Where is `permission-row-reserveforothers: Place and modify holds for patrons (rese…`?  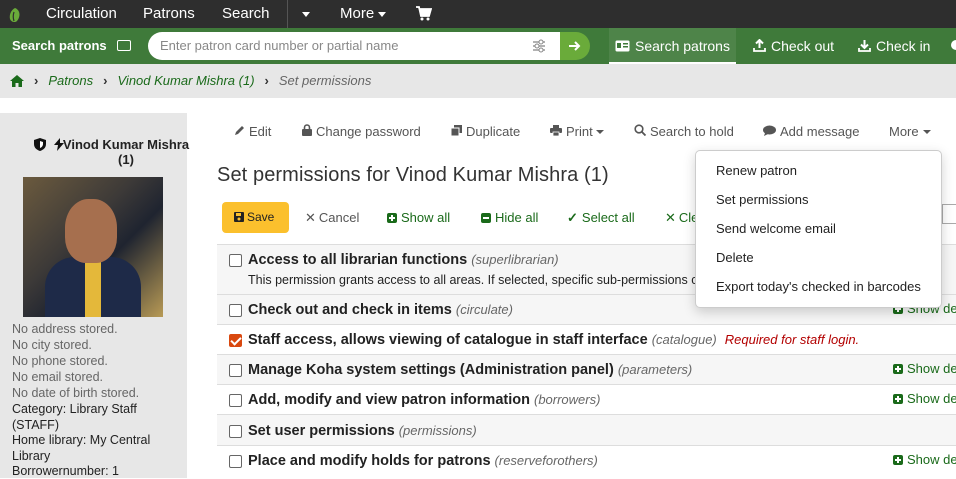 permission-row-reserveforothers: Place and modify holds for patrons (rese… is located at coordinates (586, 461).